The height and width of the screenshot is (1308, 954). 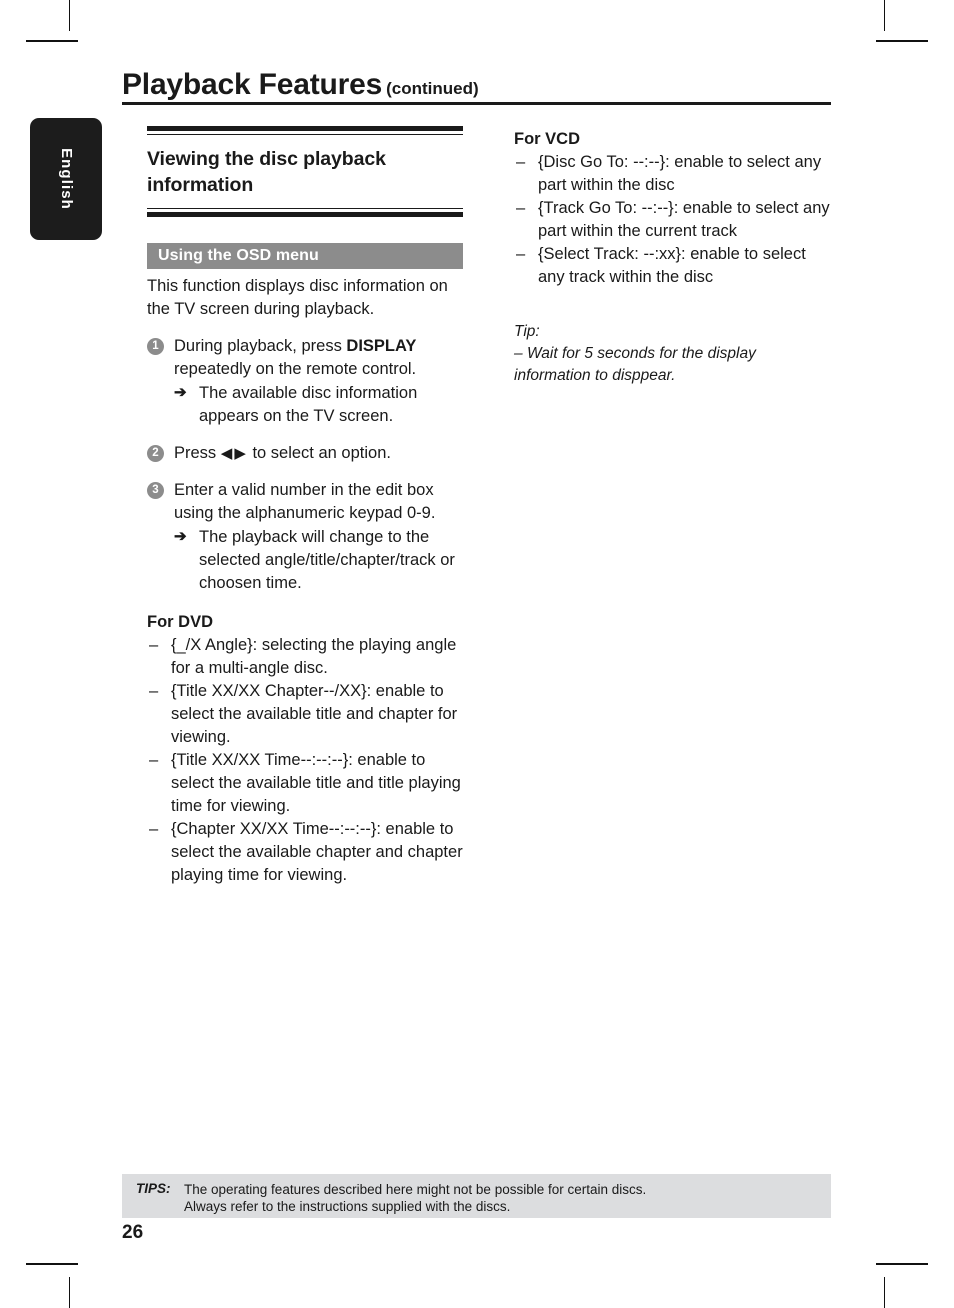 I want to click on header-divider, so click(x=476, y=103).